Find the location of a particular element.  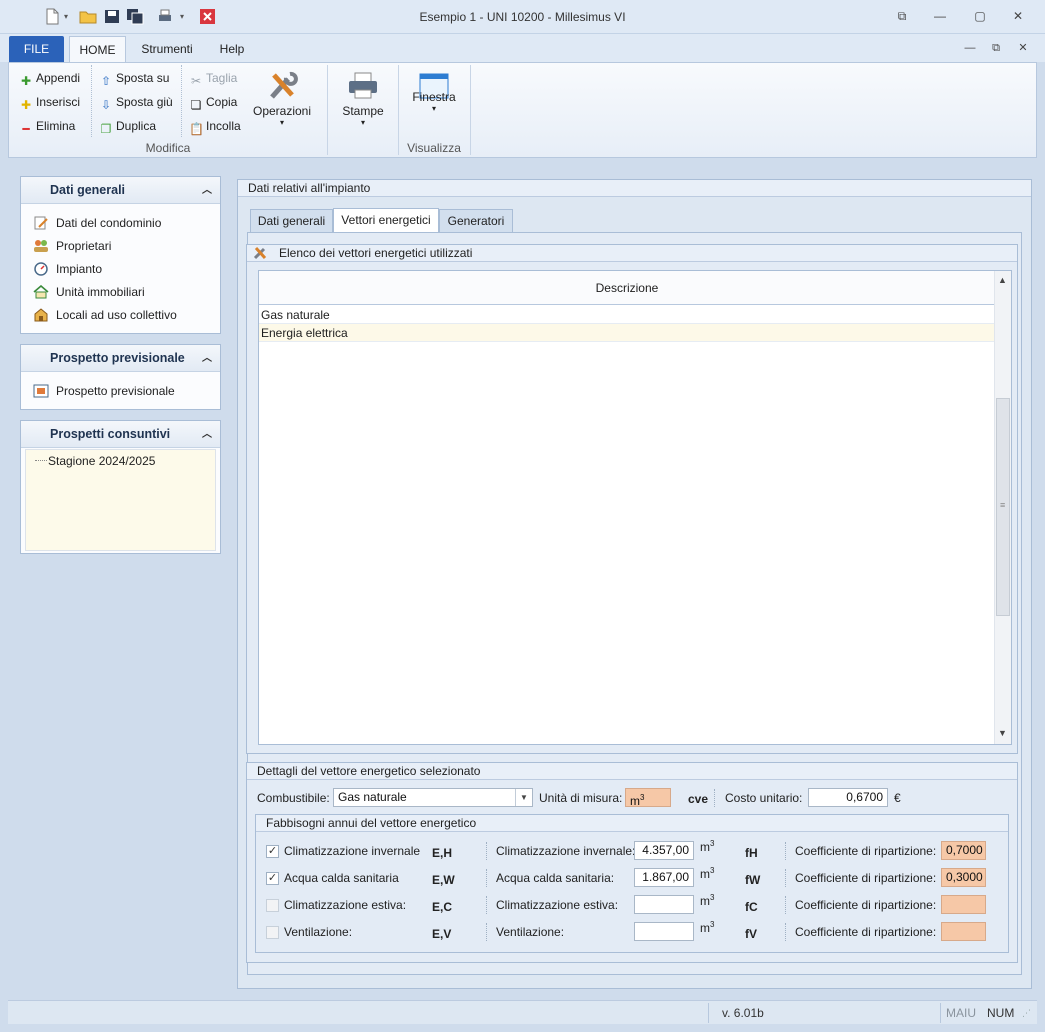

tab-dati-generali: Dati generali is located at coordinates (291, 220).